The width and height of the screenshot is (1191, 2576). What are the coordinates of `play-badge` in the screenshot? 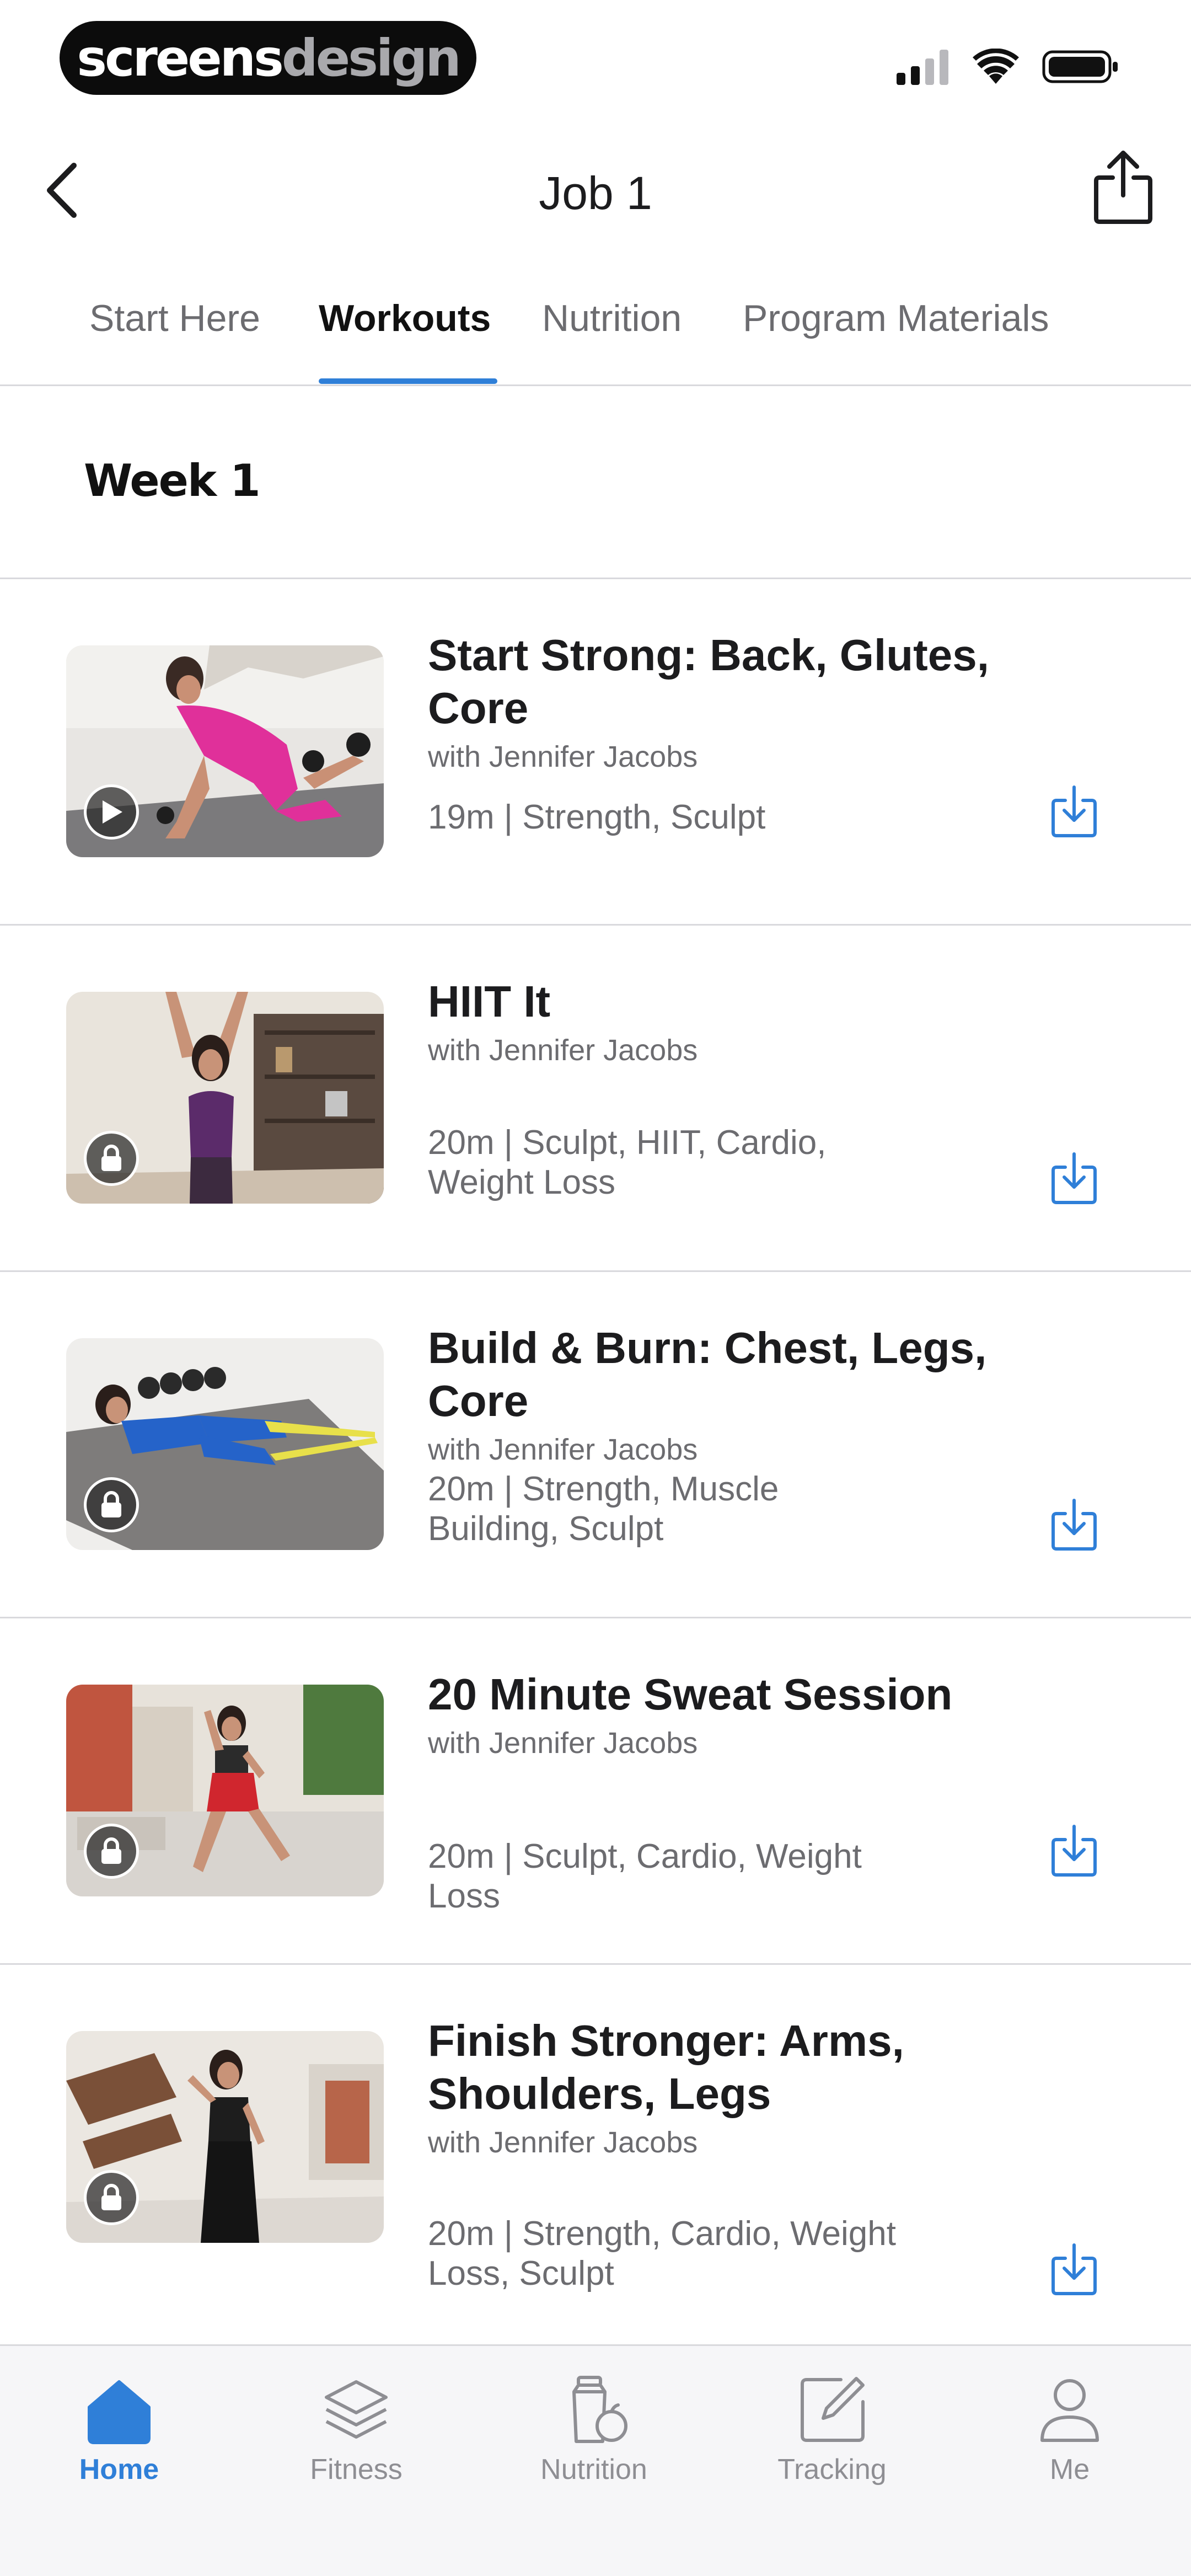 It's located at (111, 812).